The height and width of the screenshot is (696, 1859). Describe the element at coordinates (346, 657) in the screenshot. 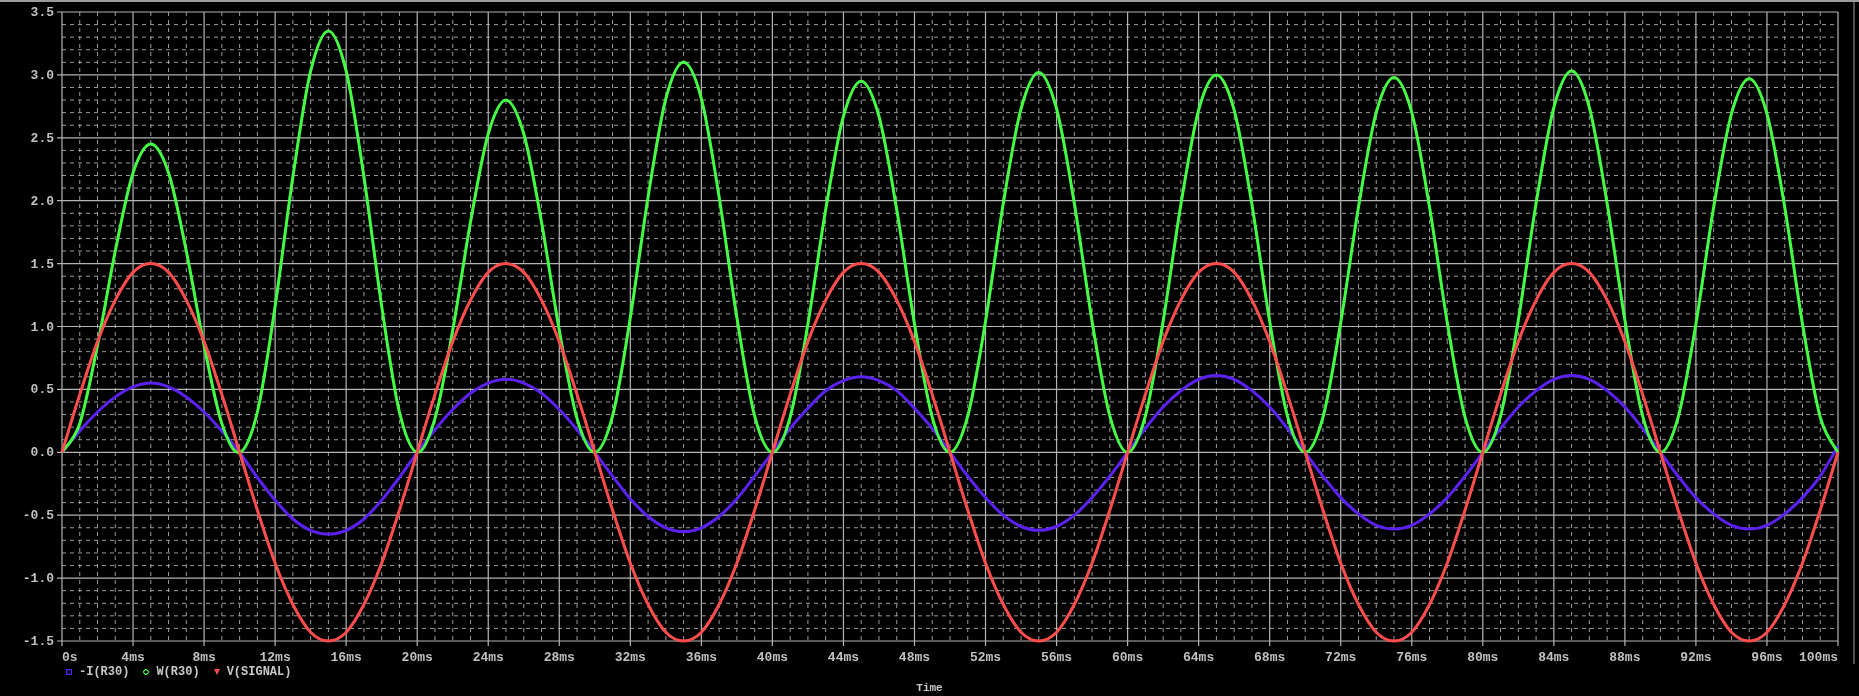

I see `x-tick-label: 16ms` at that location.